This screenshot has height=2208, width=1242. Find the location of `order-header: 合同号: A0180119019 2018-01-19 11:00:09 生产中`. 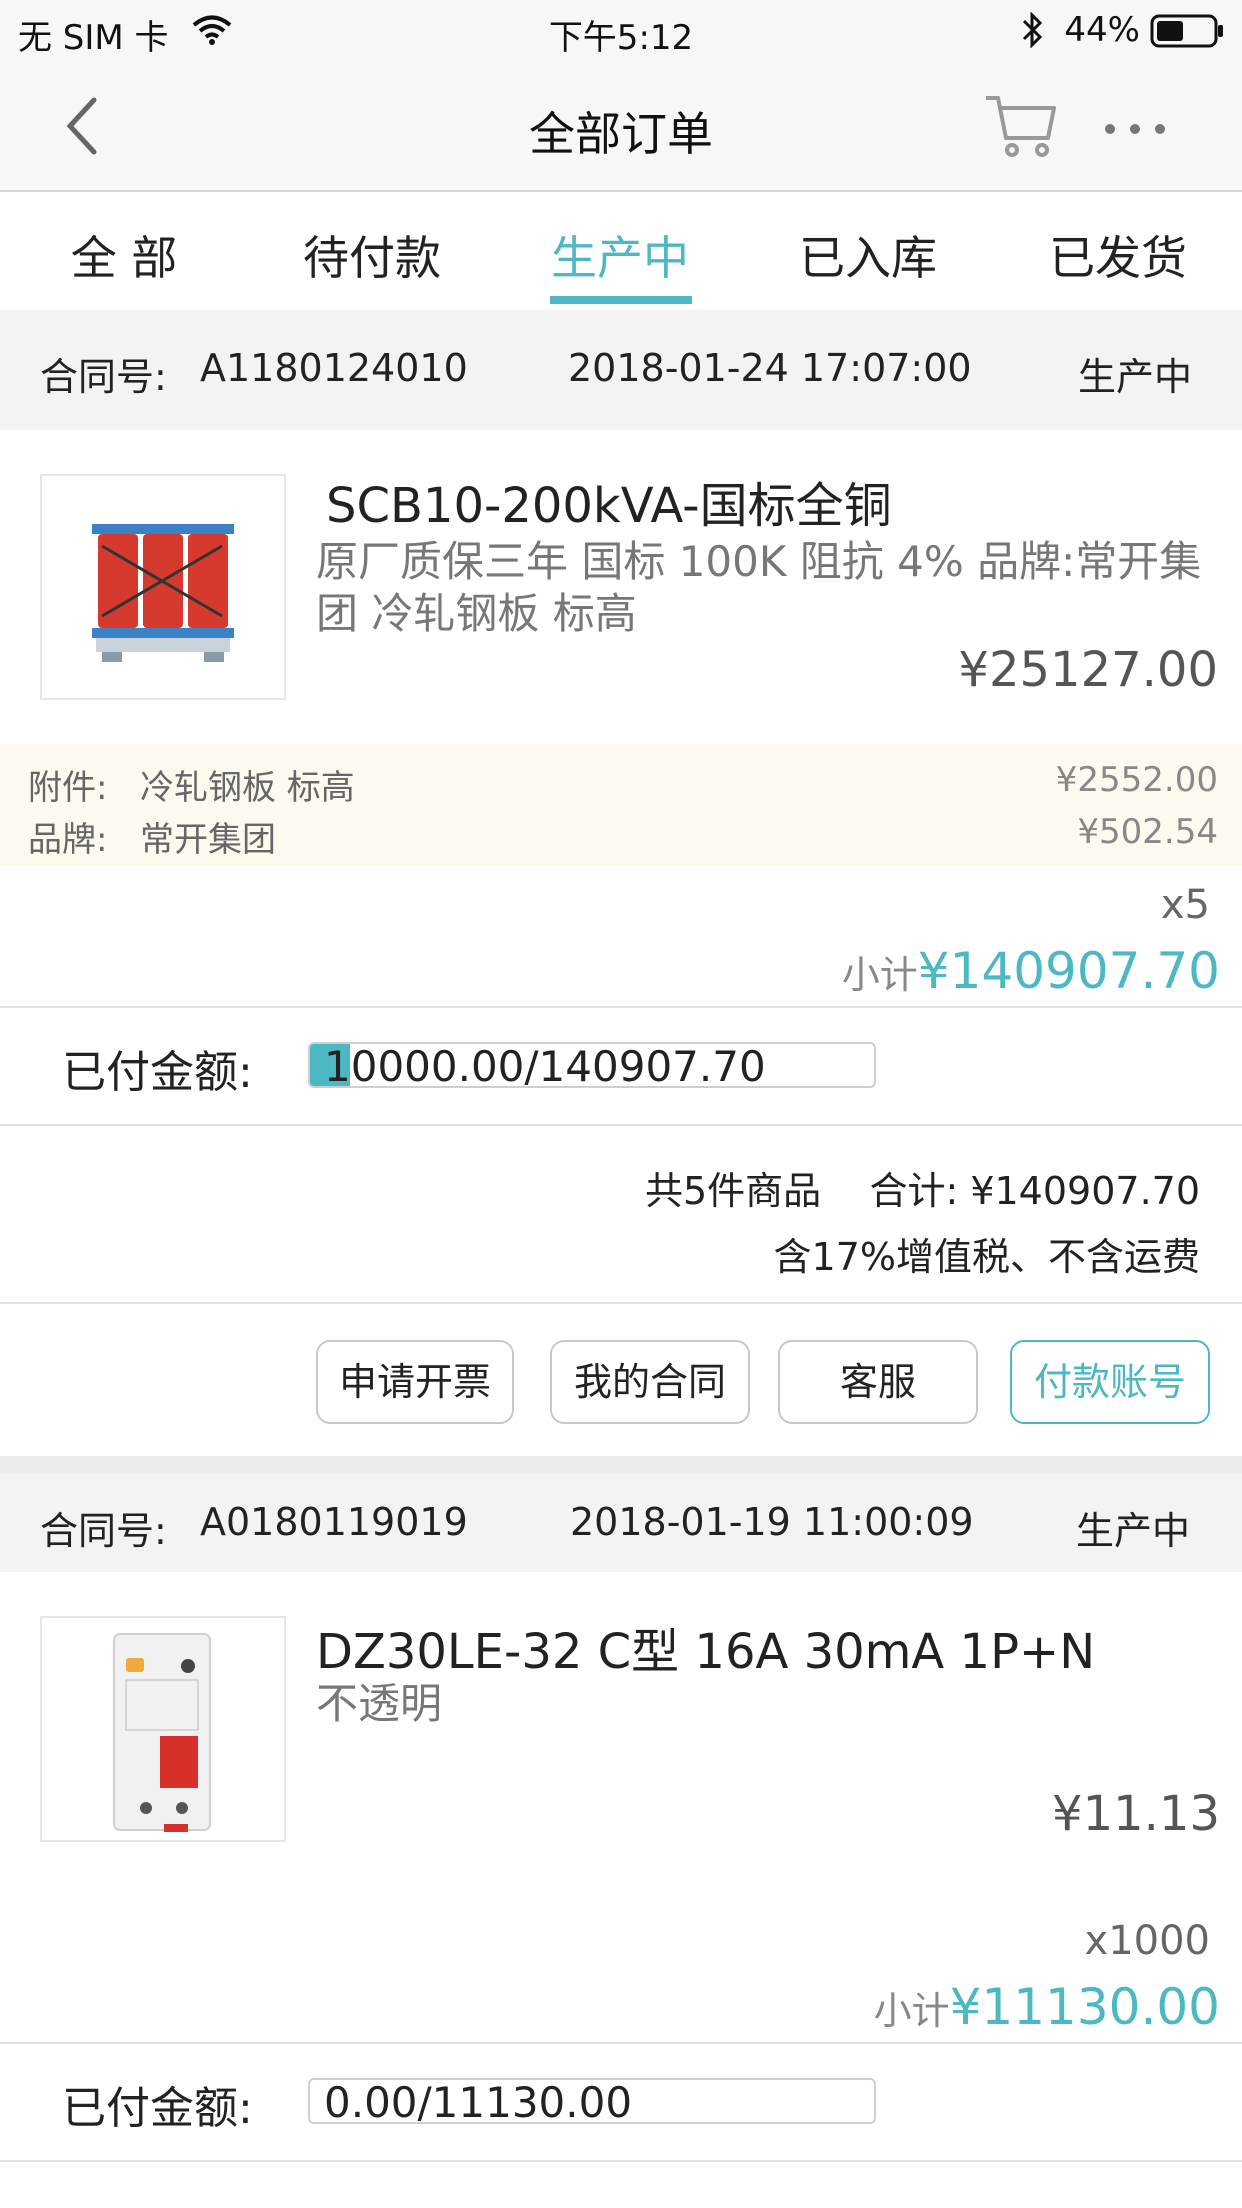

order-header: 合同号: A0180119019 2018-01-19 11:00:09 生产中 is located at coordinates (621, 1523).